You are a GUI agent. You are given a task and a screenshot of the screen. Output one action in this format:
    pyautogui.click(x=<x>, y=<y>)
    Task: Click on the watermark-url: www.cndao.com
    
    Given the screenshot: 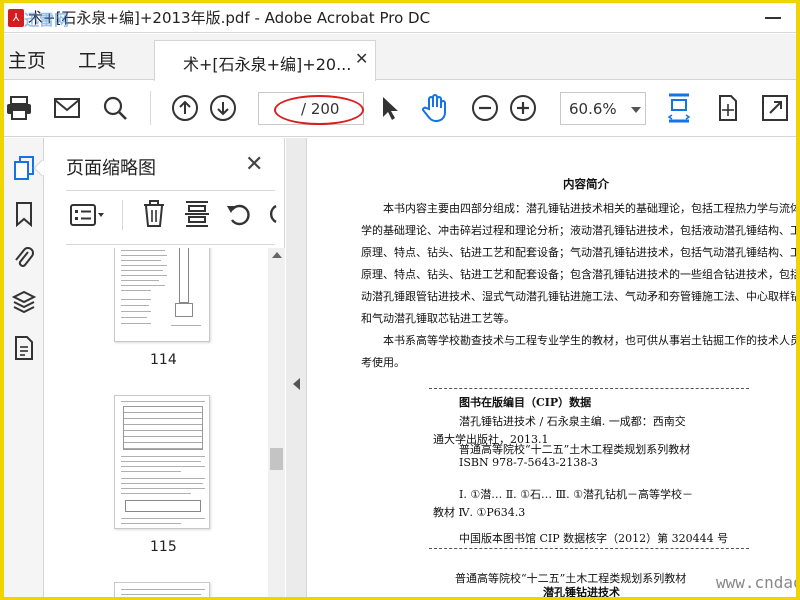 What is the action you would take?
    pyautogui.click(x=756, y=582)
    